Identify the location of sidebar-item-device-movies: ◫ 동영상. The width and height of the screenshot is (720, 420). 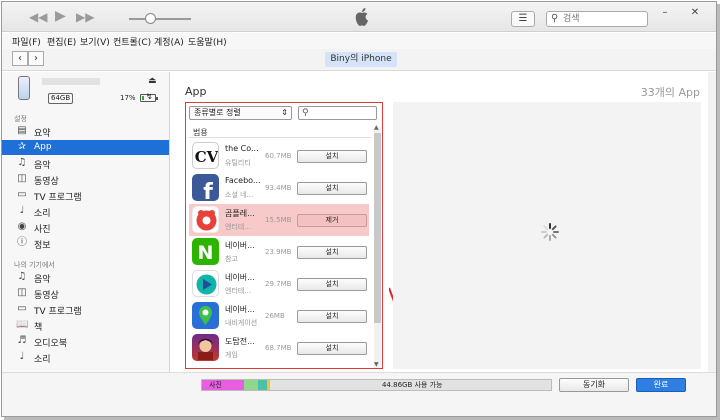
(85, 293).